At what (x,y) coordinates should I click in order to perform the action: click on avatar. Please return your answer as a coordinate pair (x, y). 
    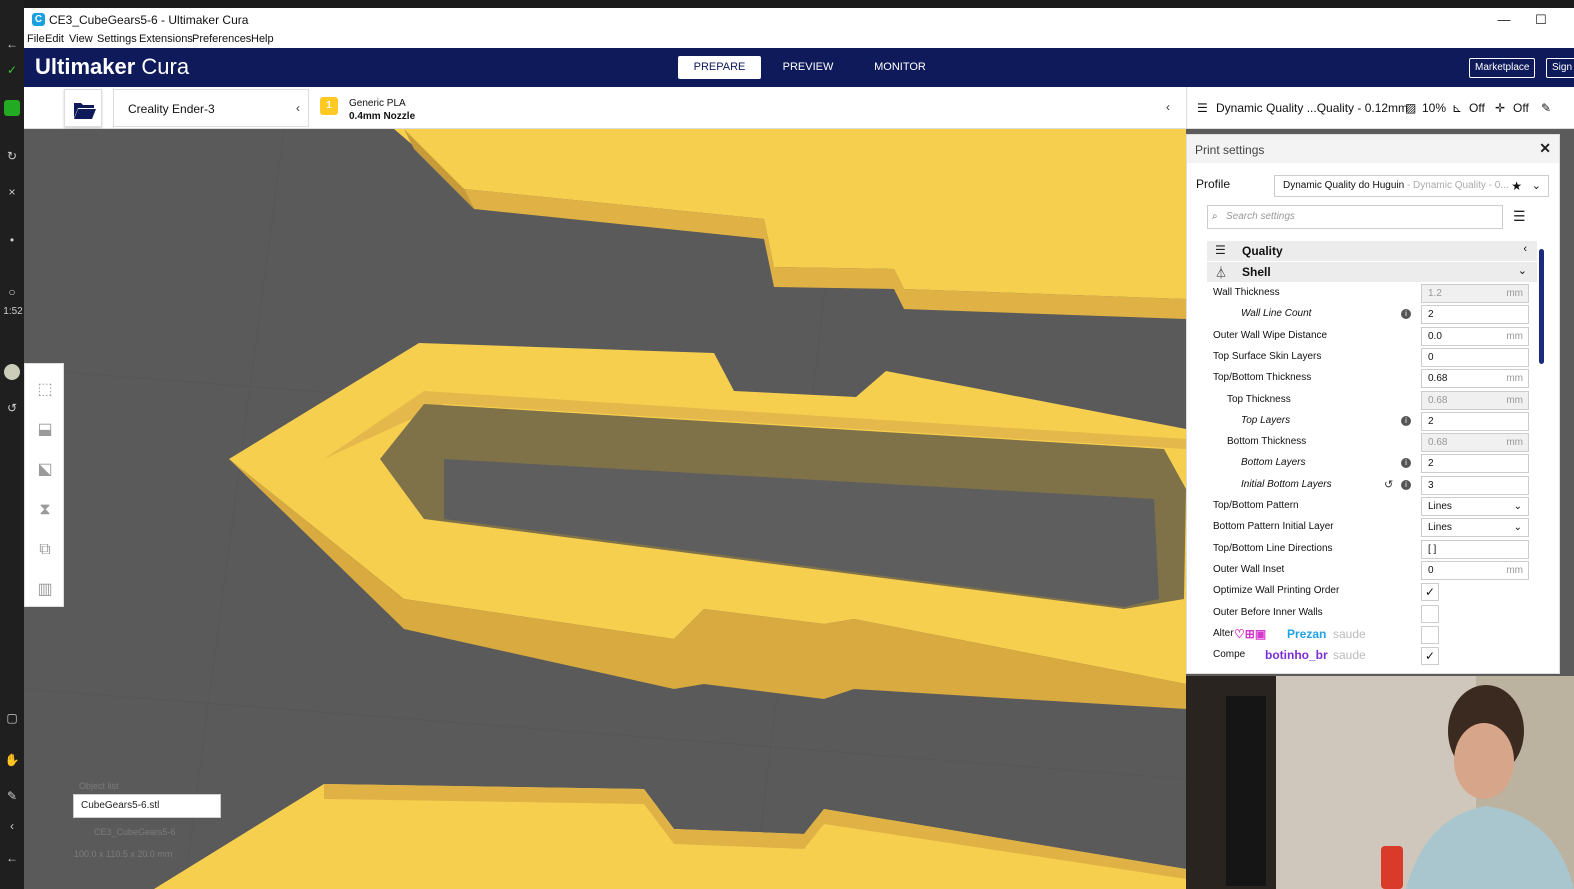
    Looking at the image, I should click on (12, 372).